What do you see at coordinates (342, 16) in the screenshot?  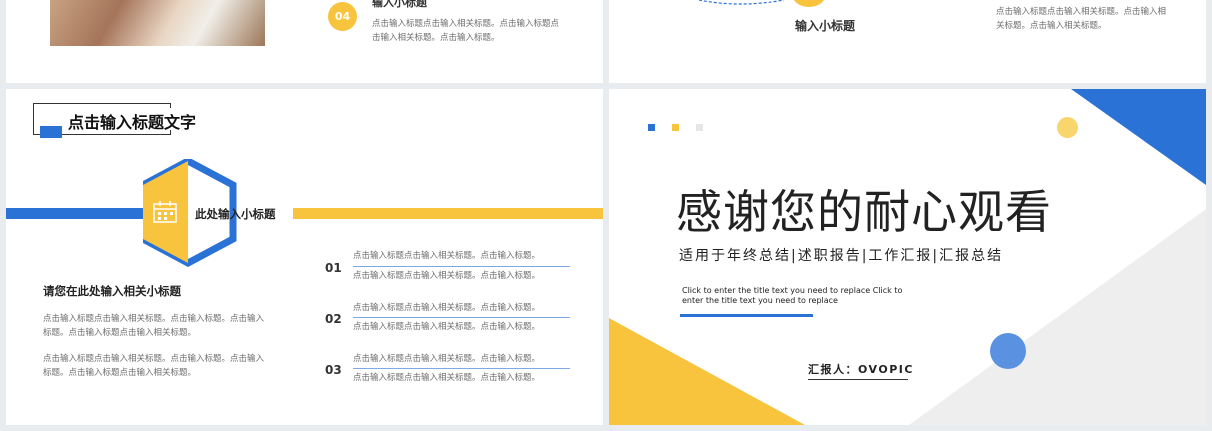 I see `number-badge-04: 04` at bounding box center [342, 16].